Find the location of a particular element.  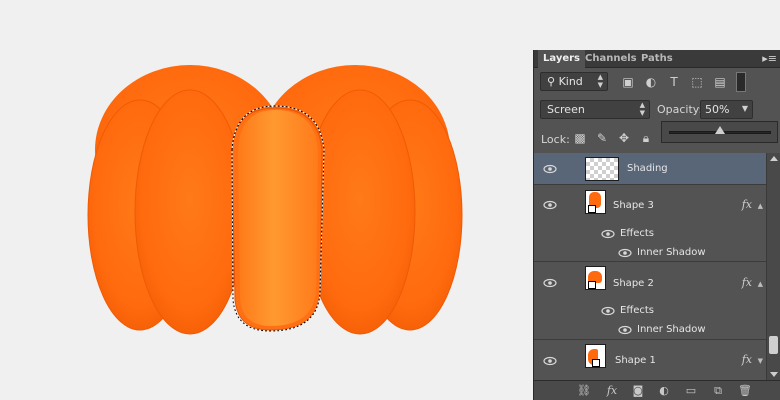

expand-effects-icon: ▼ is located at coordinates (760, 361).